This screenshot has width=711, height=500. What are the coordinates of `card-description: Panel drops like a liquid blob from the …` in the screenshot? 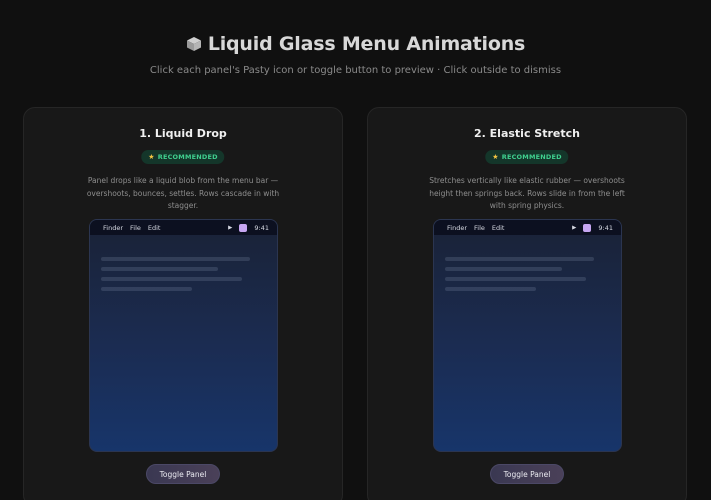 It's located at (183, 193).